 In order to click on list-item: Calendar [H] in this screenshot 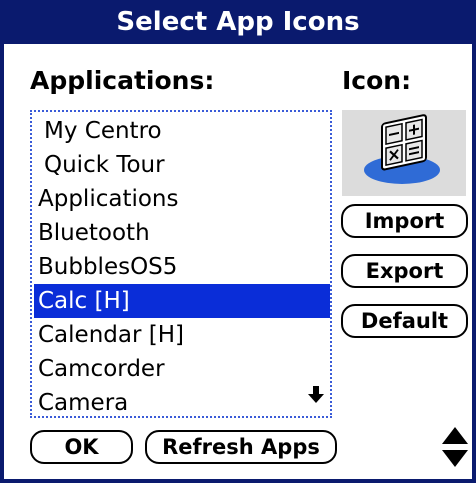, I will do `click(182, 335)`.